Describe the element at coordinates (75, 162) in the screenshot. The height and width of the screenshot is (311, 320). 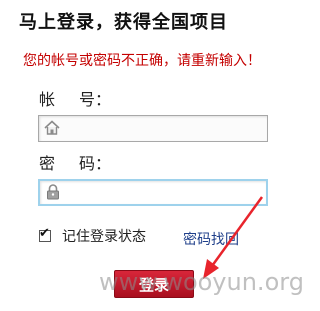
I see `password-label: 密 码：` at that location.